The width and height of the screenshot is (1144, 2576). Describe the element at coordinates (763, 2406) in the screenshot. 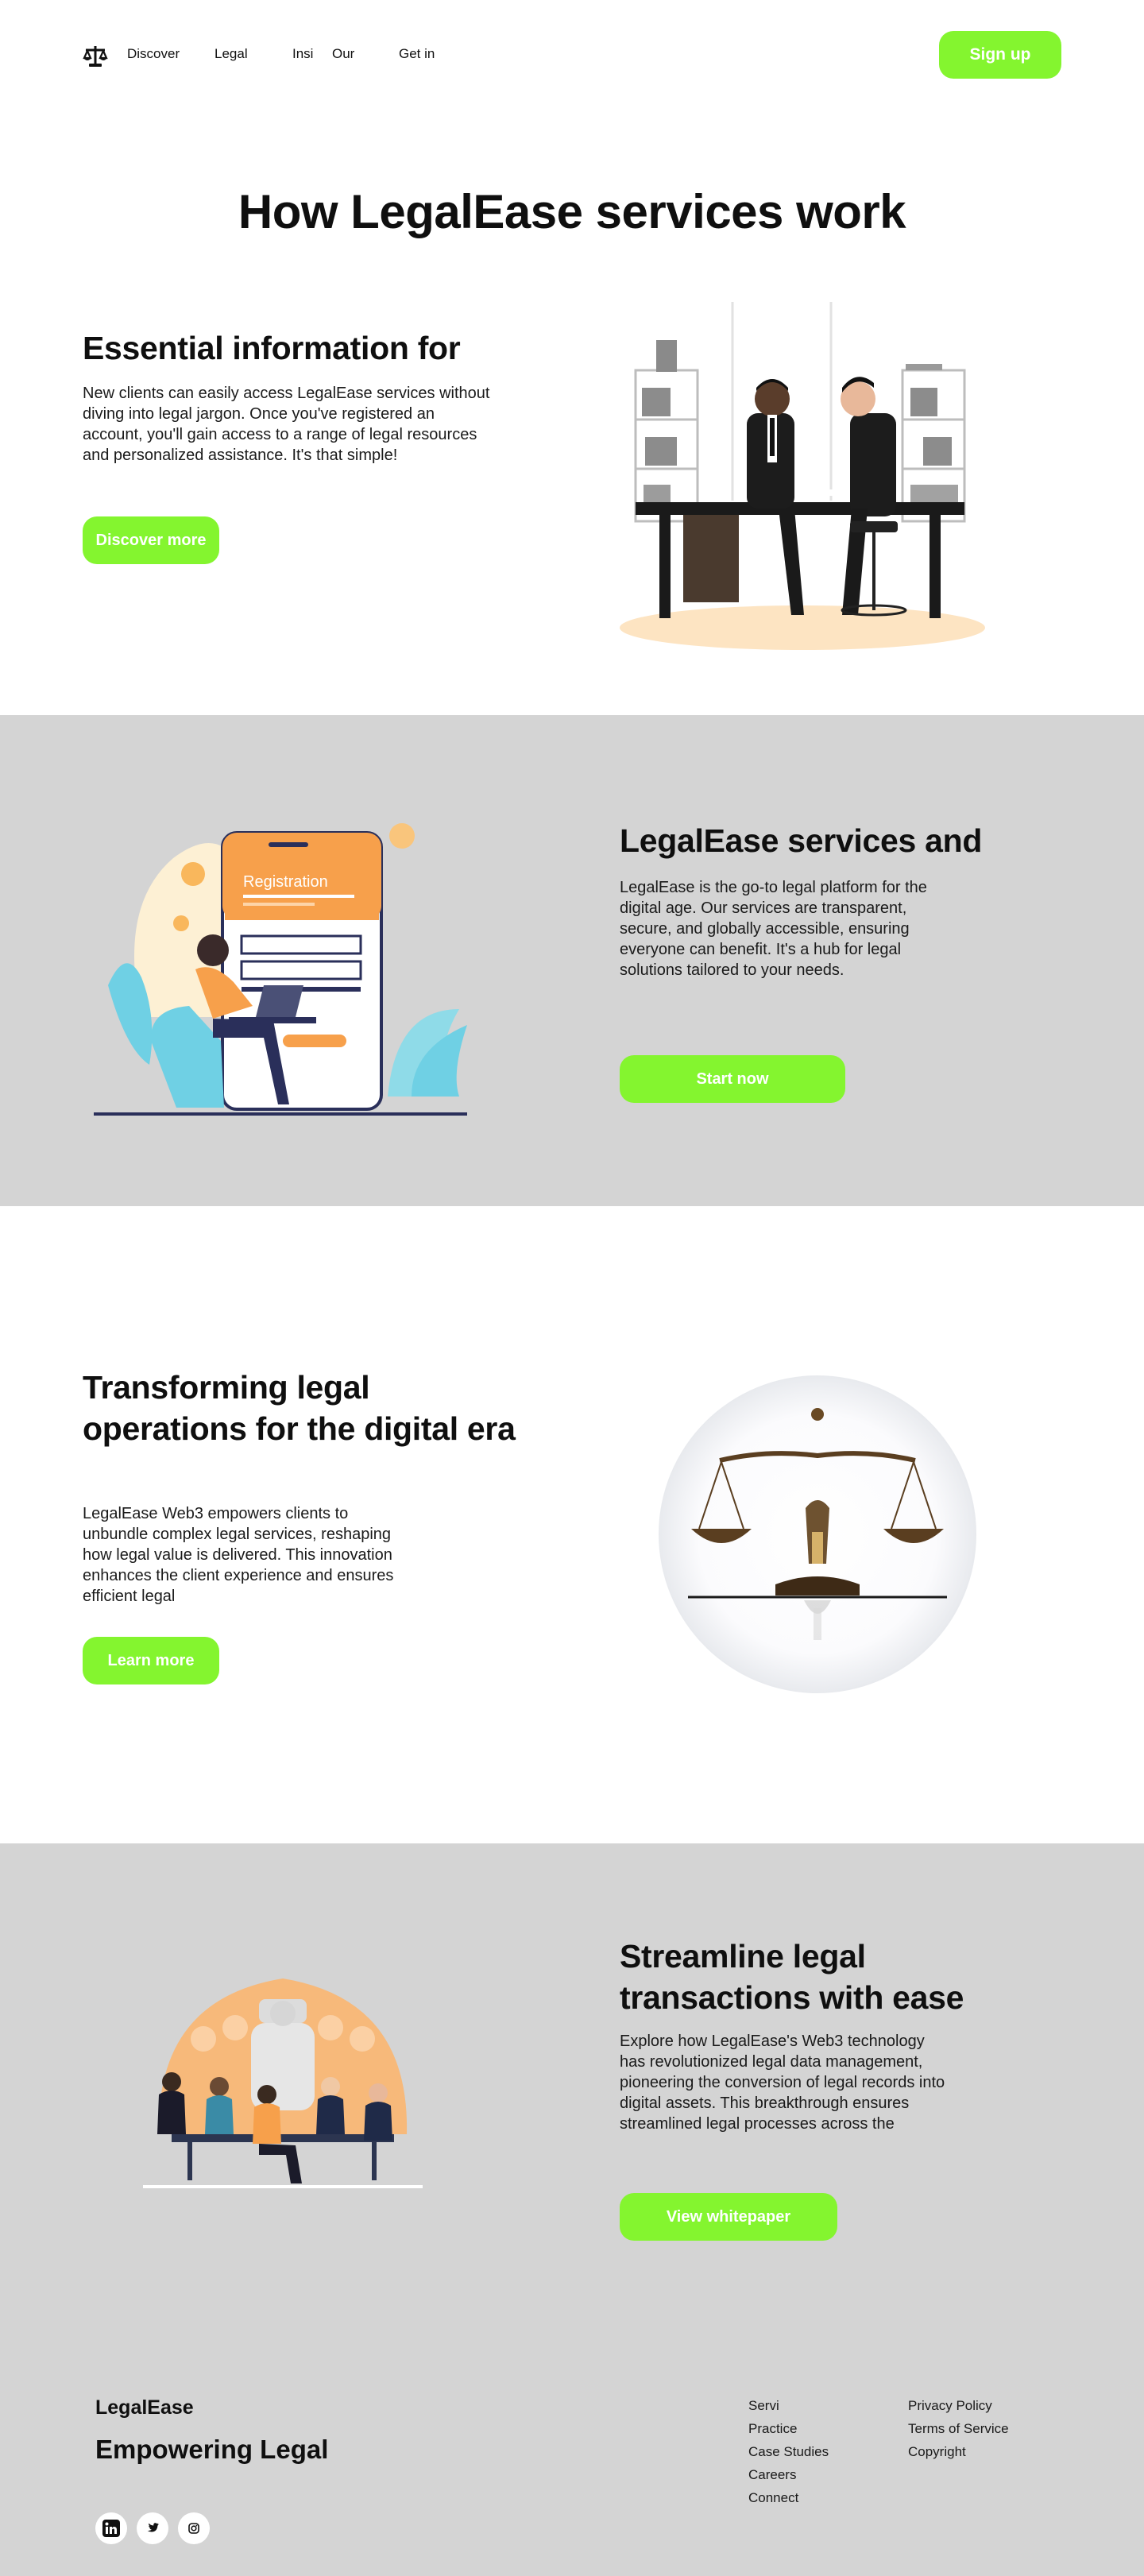

I see `footer-link-services: Servi` at that location.